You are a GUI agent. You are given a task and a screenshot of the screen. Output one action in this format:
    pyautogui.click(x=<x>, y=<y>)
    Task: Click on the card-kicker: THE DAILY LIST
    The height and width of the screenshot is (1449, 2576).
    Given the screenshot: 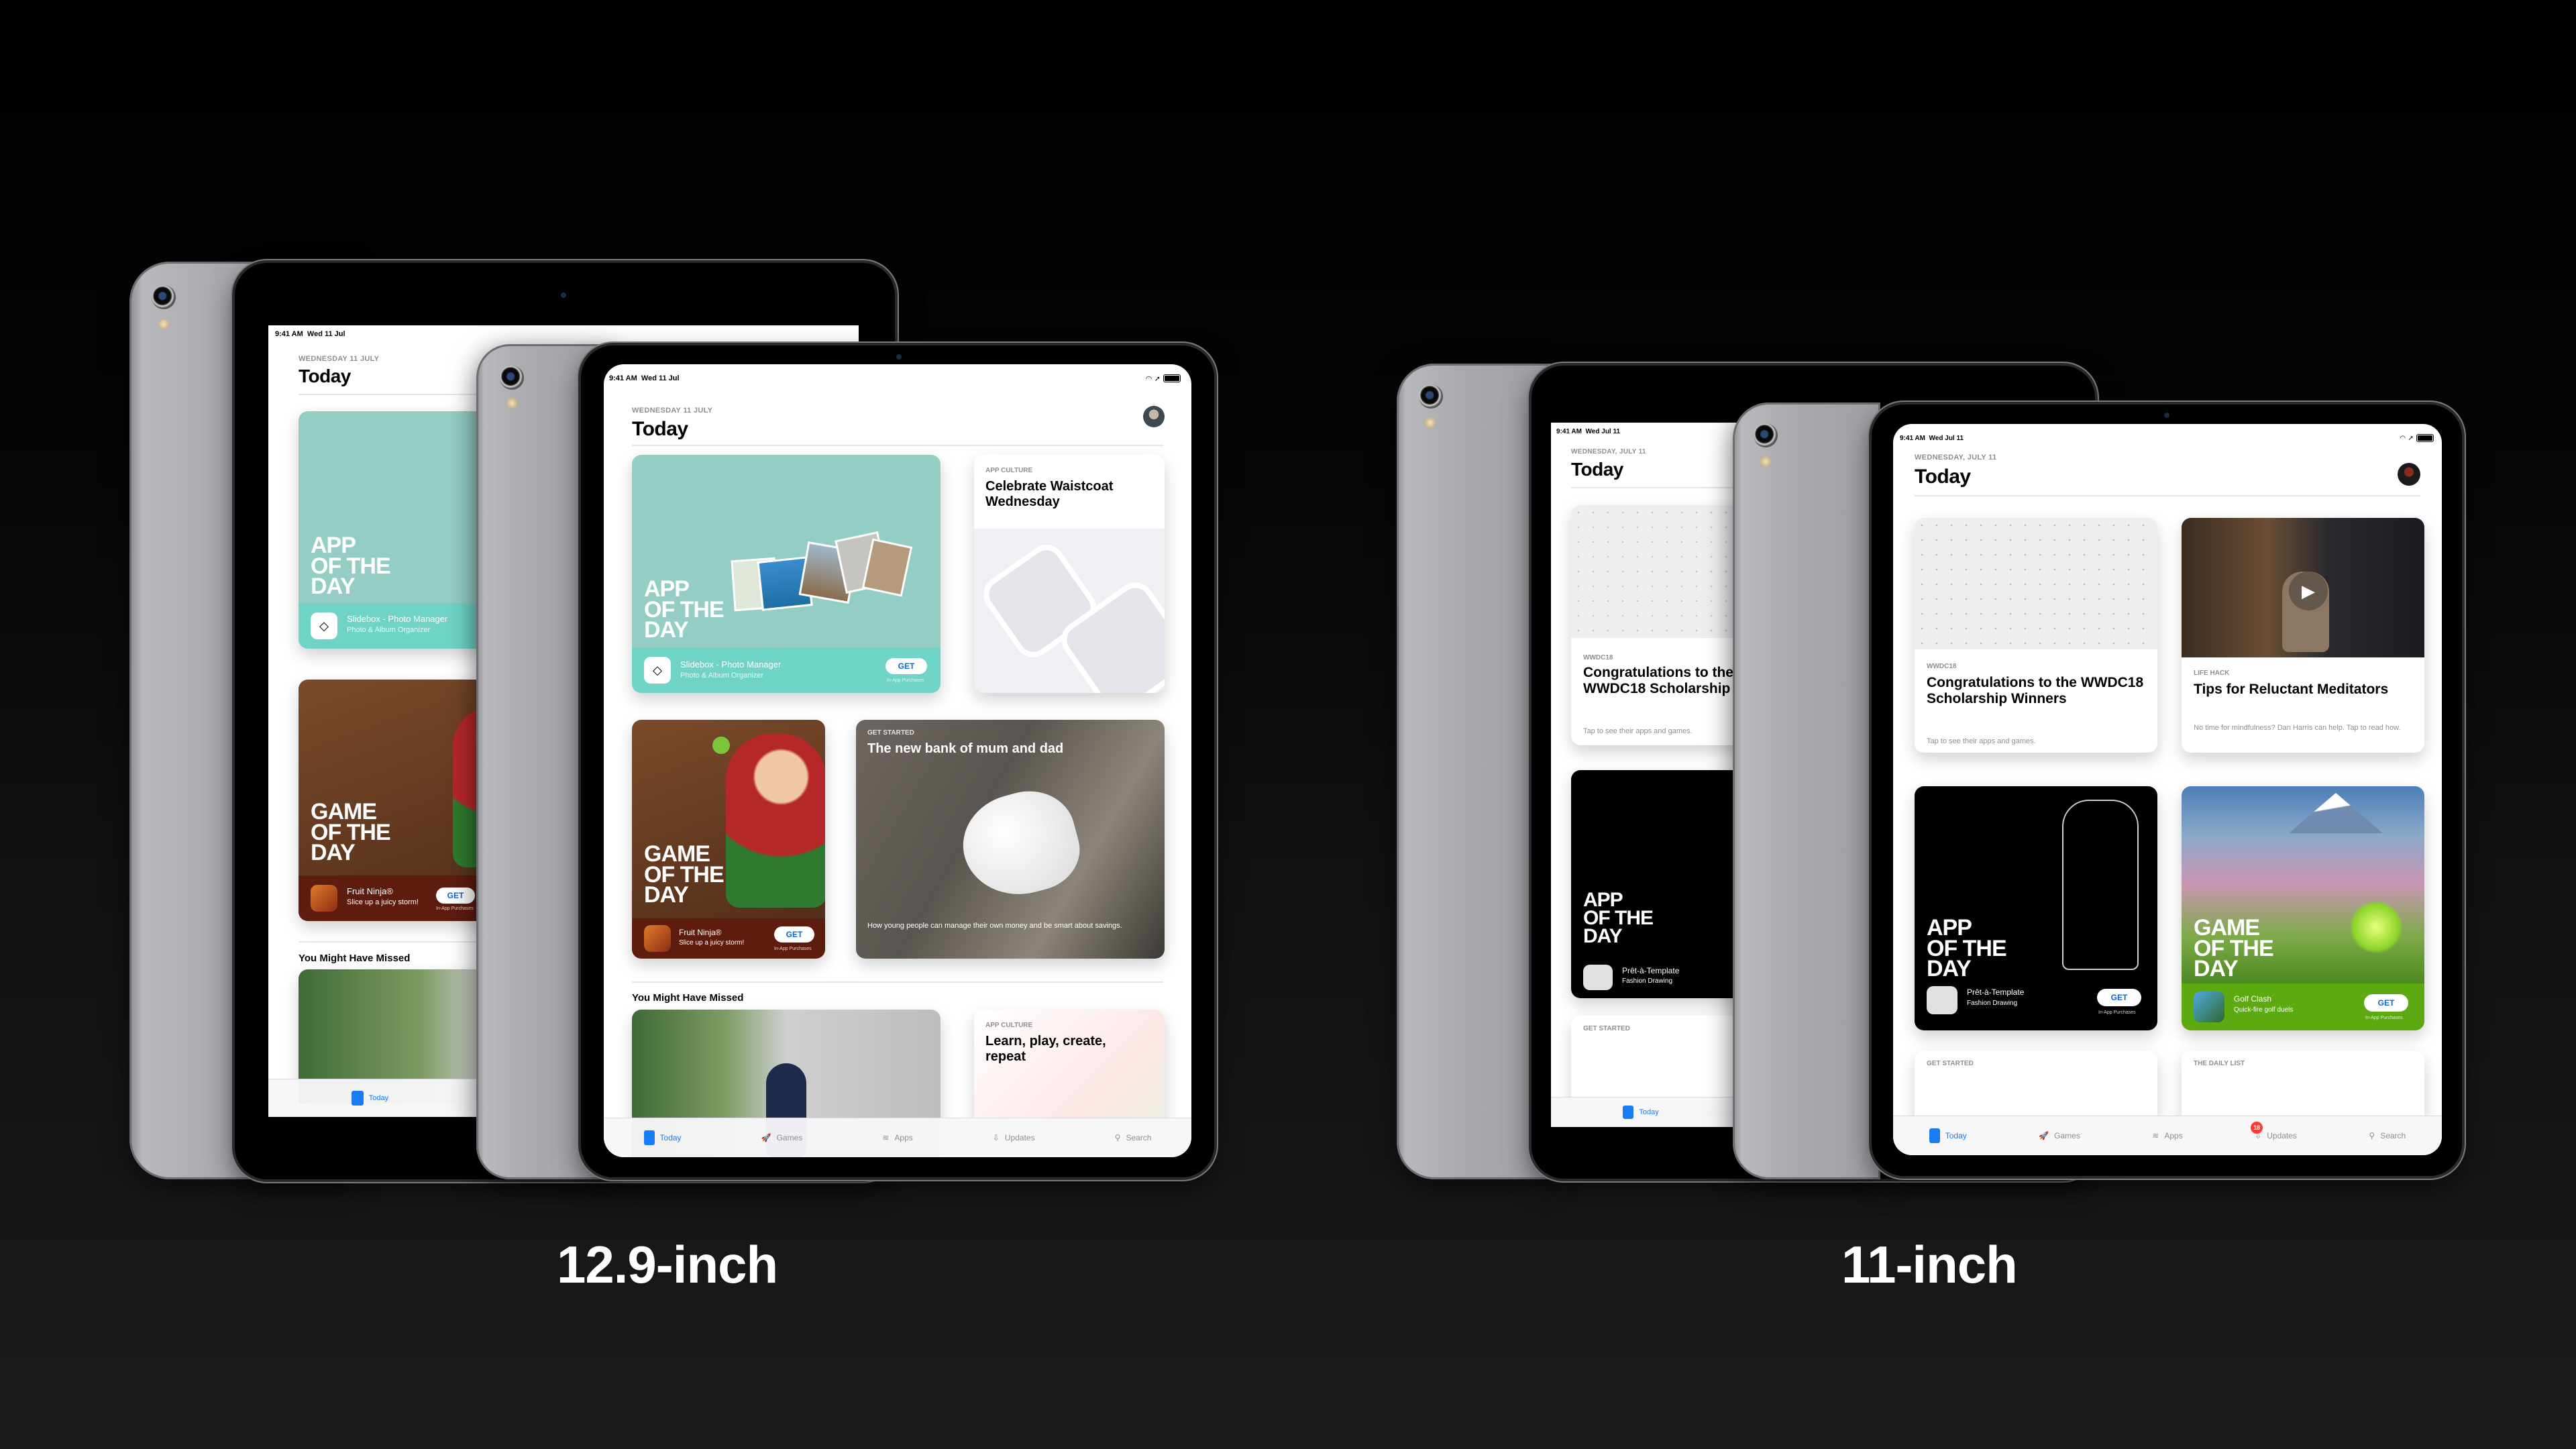 What is the action you would take?
    pyautogui.click(x=2219, y=1063)
    